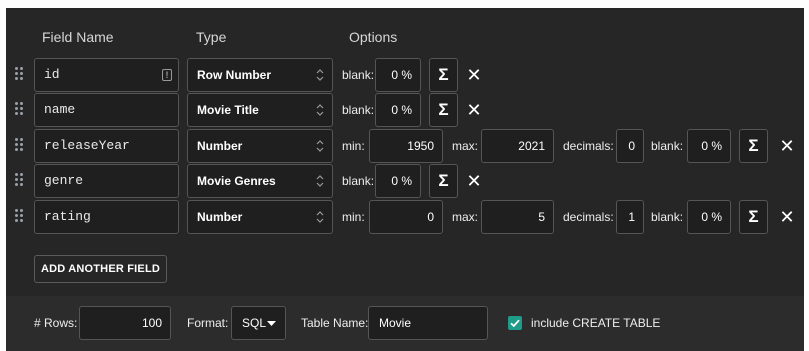 The width and height of the screenshot is (809, 351). I want to click on format-label: Format:, so click(208, 323).